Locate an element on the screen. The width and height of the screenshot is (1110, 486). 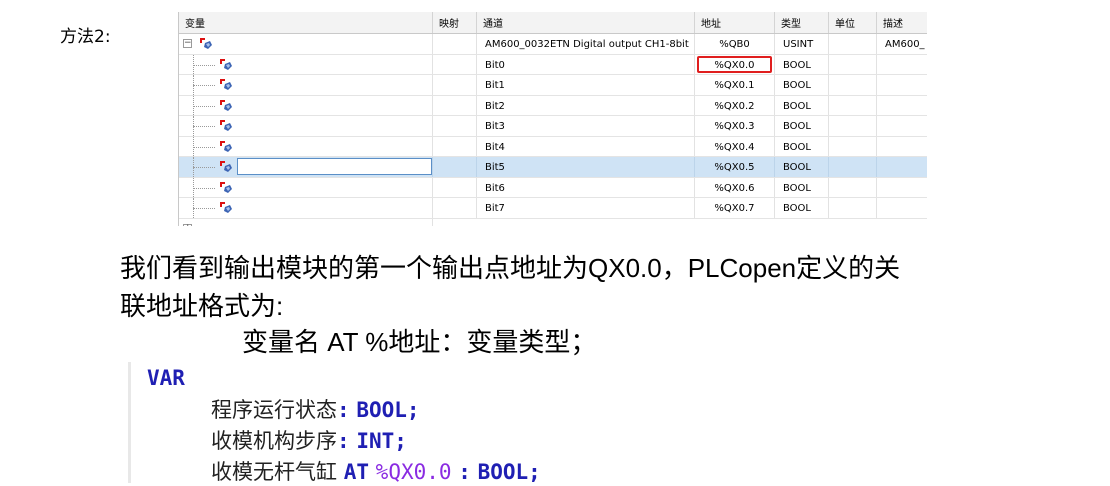
code-line-3: 收模无杆气缸 AT %QX0.0 : BOOL; is located at coordinates (376, 471).